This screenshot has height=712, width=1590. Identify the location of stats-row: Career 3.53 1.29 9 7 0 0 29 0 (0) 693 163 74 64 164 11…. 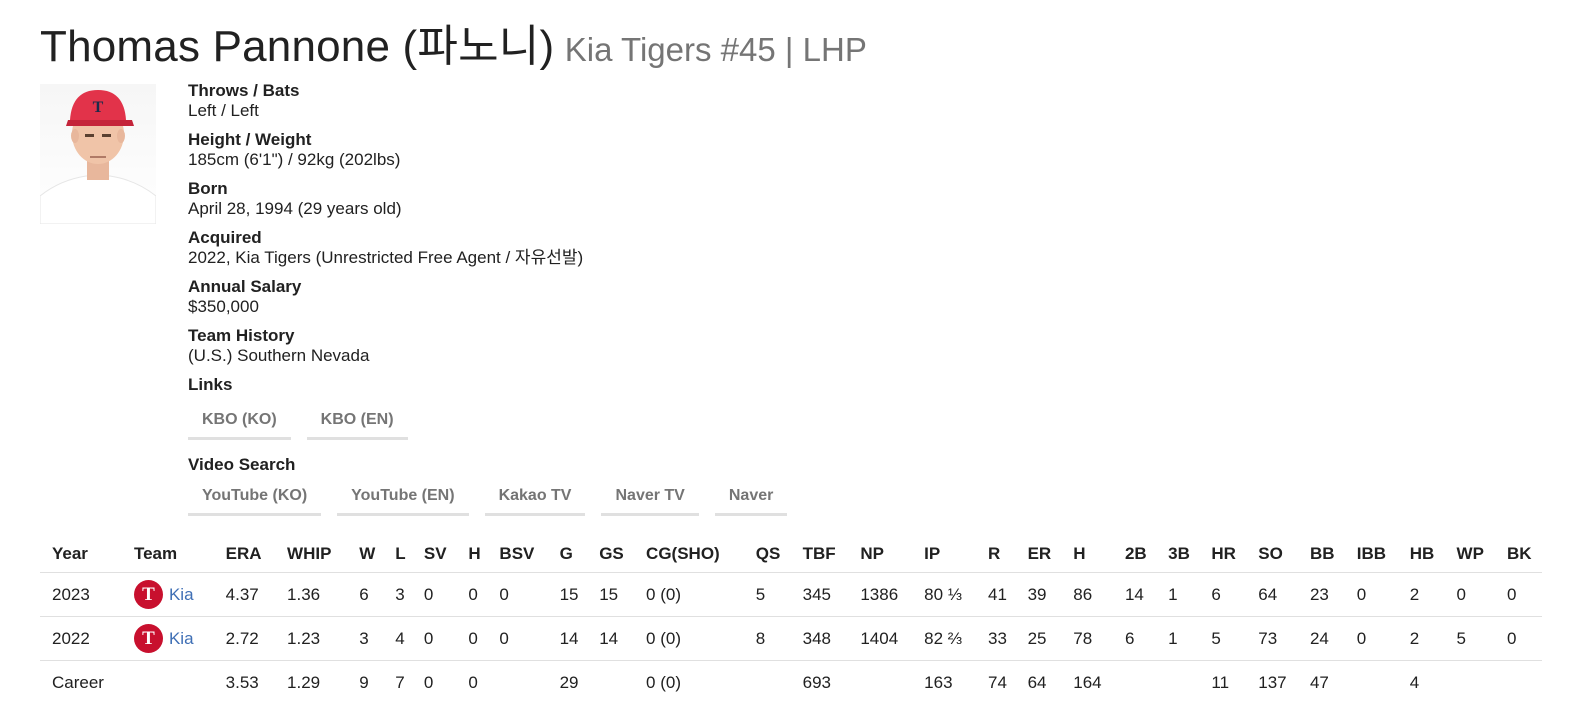
(791, 683).